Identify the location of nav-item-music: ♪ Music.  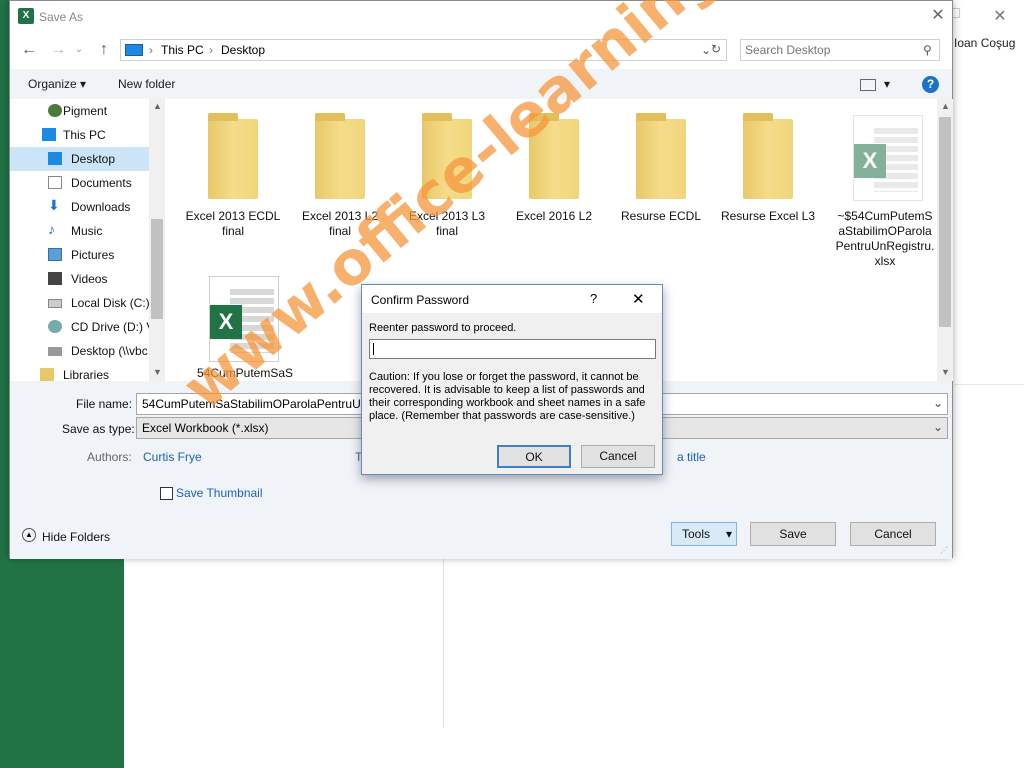
(83, 231).